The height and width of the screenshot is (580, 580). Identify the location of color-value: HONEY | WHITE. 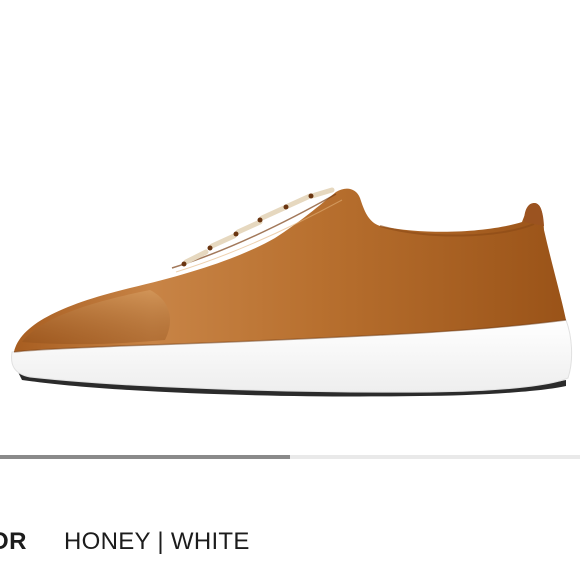
(157, 541).